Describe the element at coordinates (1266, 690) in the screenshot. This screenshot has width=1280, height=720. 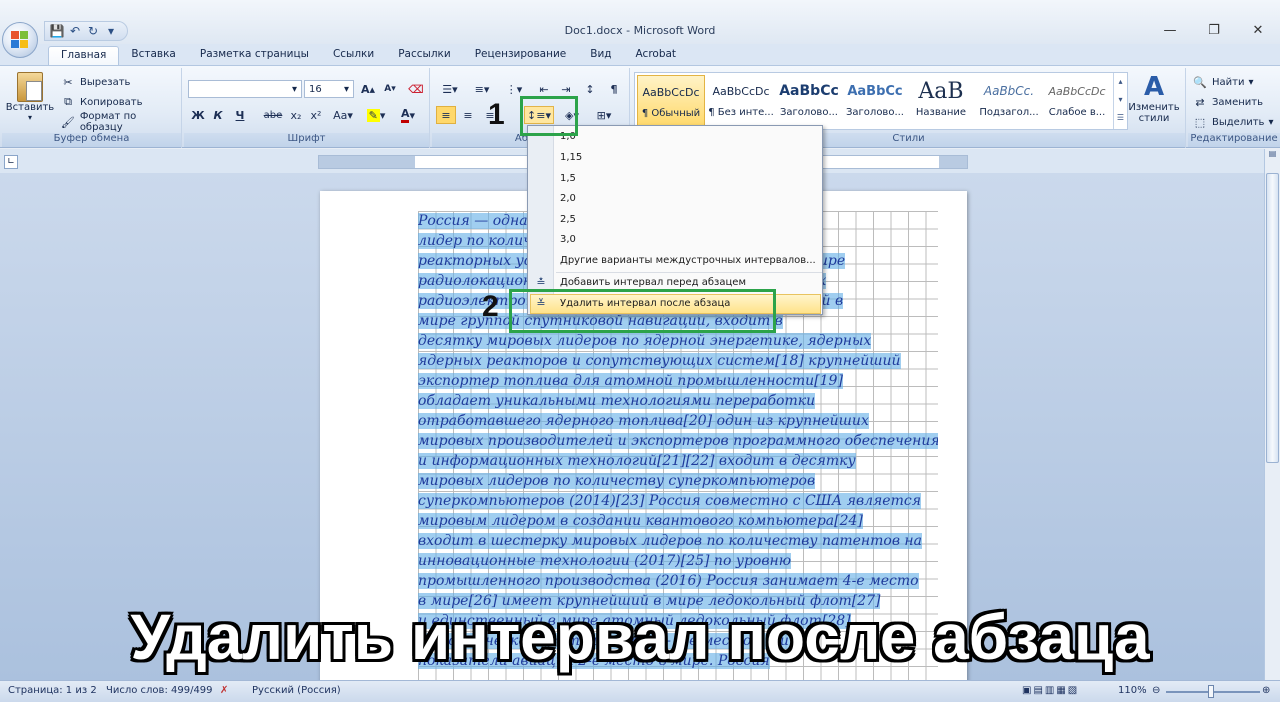
I see `zoom-in-icon: ⊕` at that location.